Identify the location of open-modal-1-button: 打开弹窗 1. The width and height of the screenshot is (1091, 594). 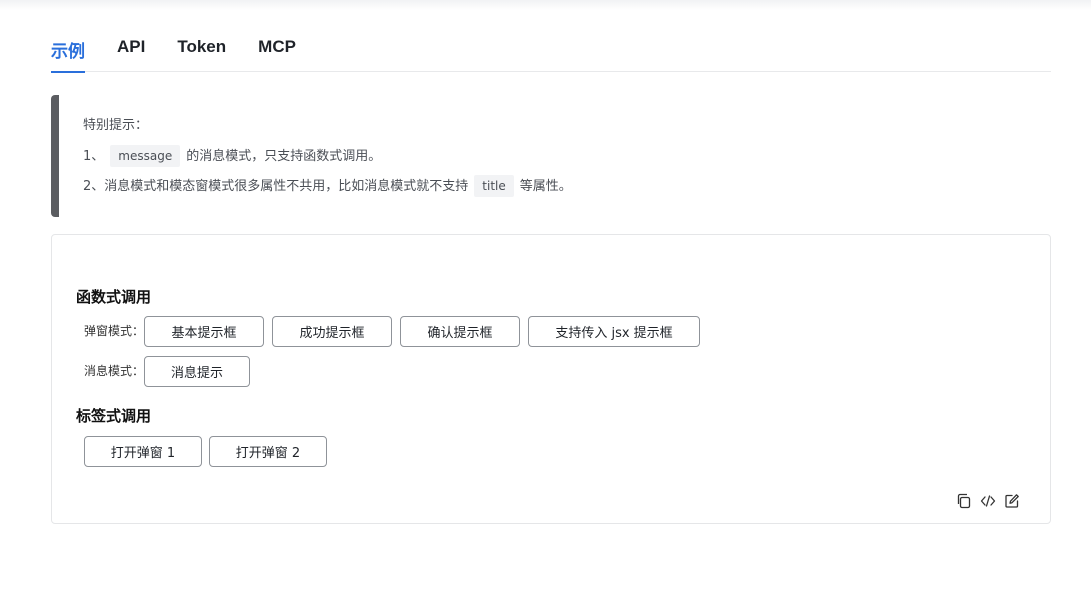
(143, 451).